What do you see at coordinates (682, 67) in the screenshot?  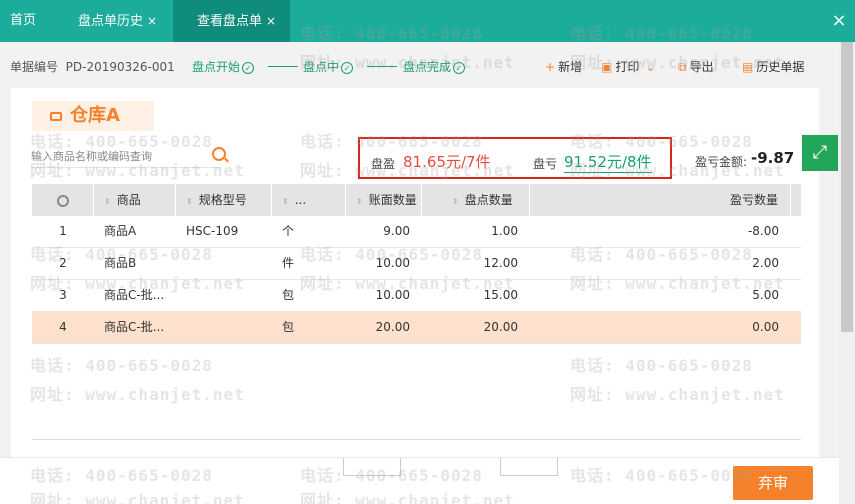 I see `export-icon: ⧉` at bounding box center [682, 67].